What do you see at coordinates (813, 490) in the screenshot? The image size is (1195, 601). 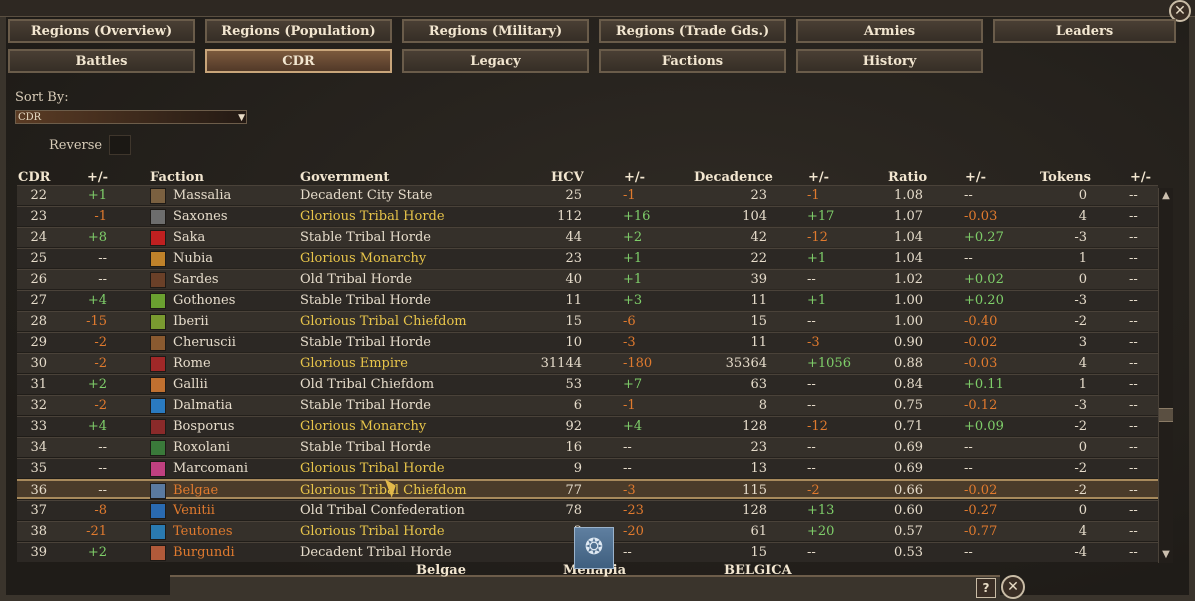 I see `decadence-delta-cell: -2` at bounding box center [813, 490].